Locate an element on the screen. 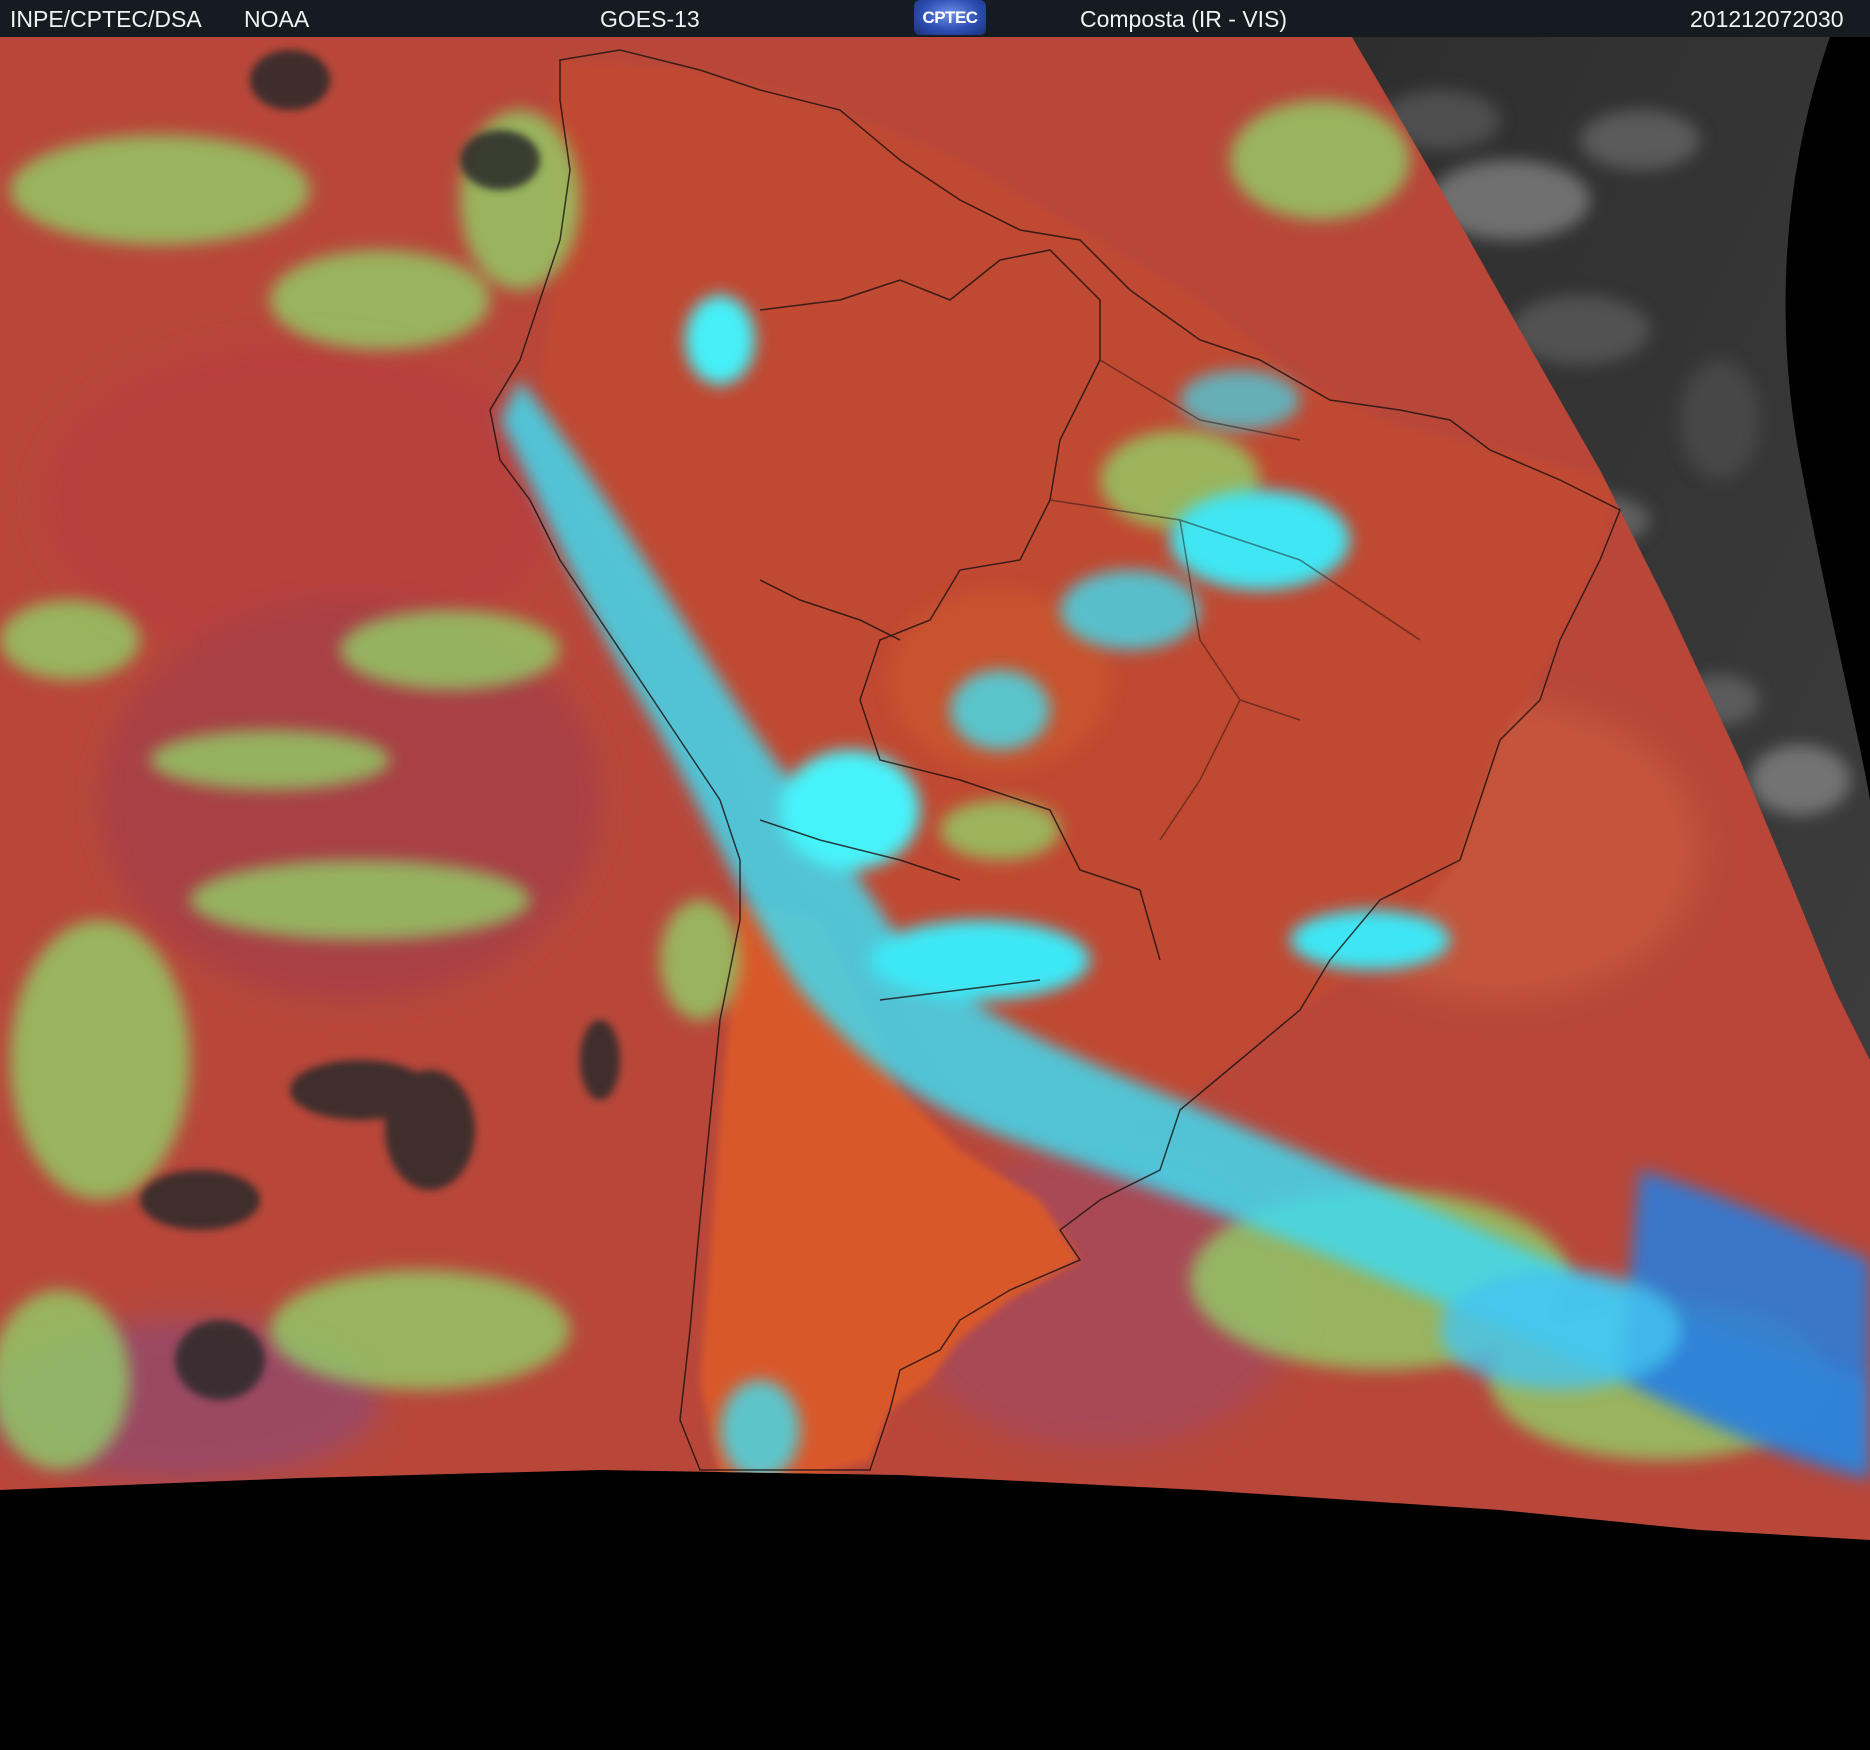  cptec-logo-text: CPTEC is located at coordinates (950, 17).